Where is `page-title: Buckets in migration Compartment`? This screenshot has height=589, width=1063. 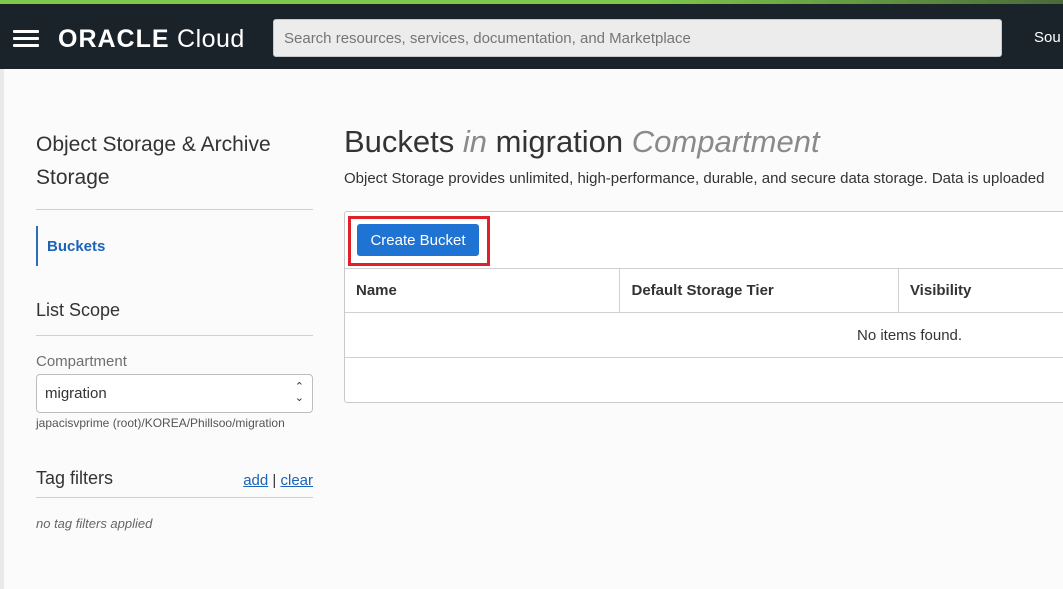 page-title: Buckets in migration Compartment is located at coordinates (694, 142).